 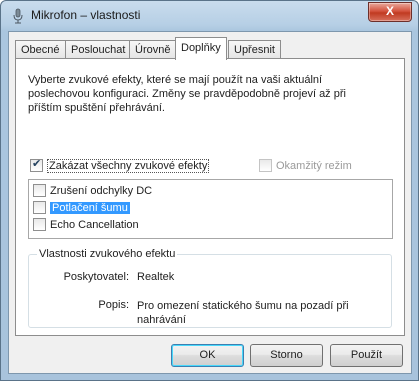 I want to click on apply-label: Použít, so click(x=366, y=355).